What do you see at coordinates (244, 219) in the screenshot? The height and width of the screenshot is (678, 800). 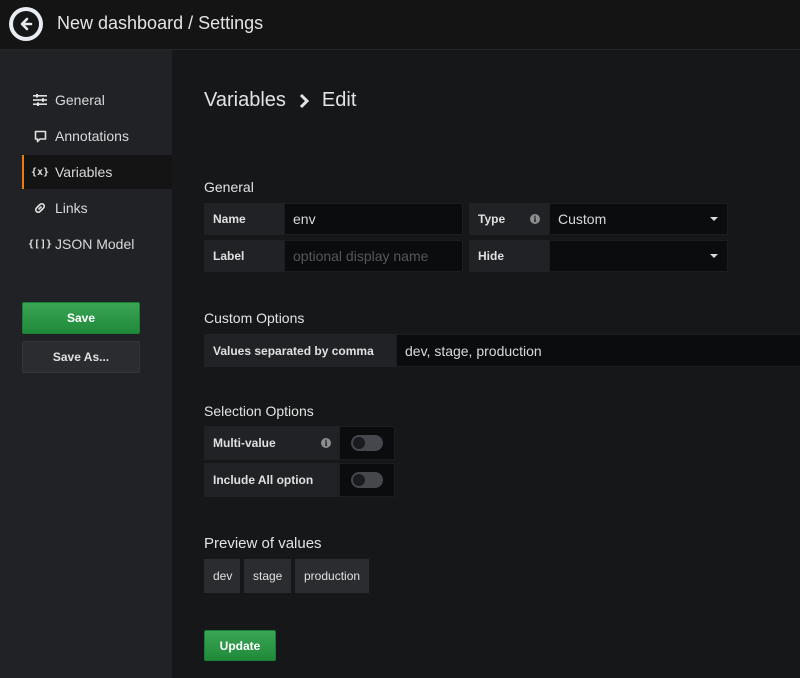 I see `name-label: Name` at bounding box center [244, 219].